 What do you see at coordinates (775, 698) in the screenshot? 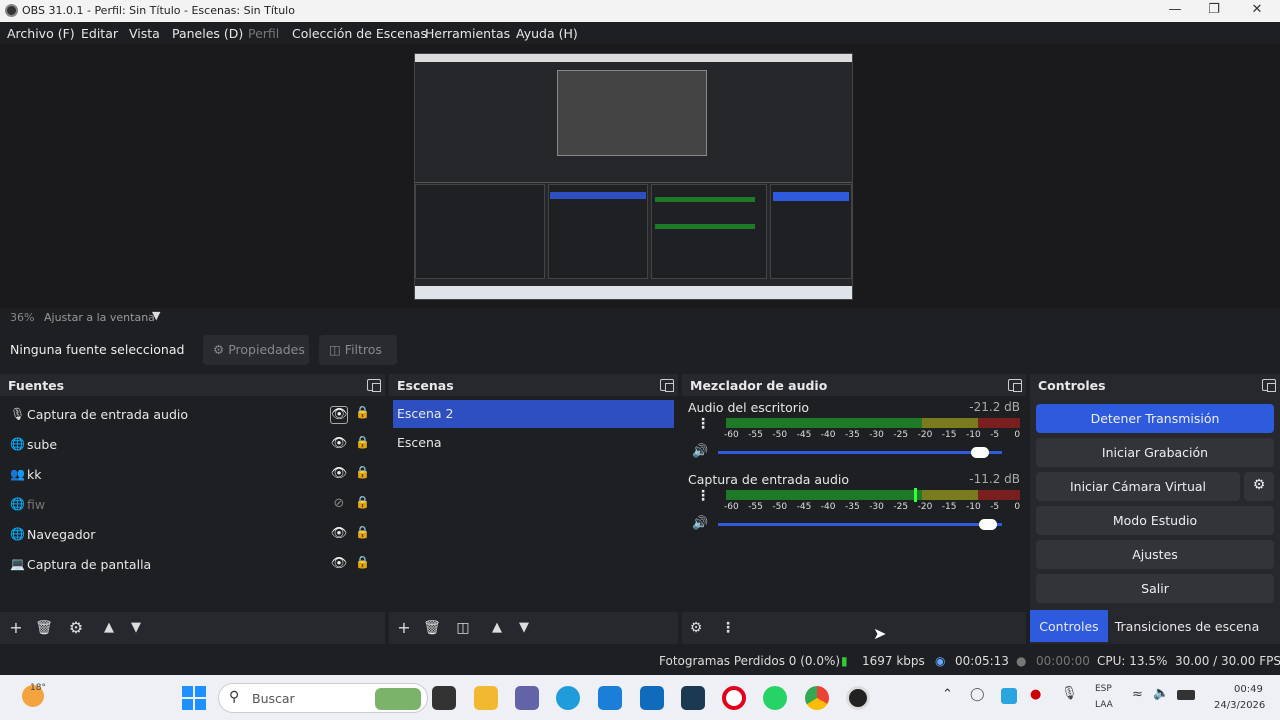
I see `whatsapp-icon` at bounding box center [775, 698].